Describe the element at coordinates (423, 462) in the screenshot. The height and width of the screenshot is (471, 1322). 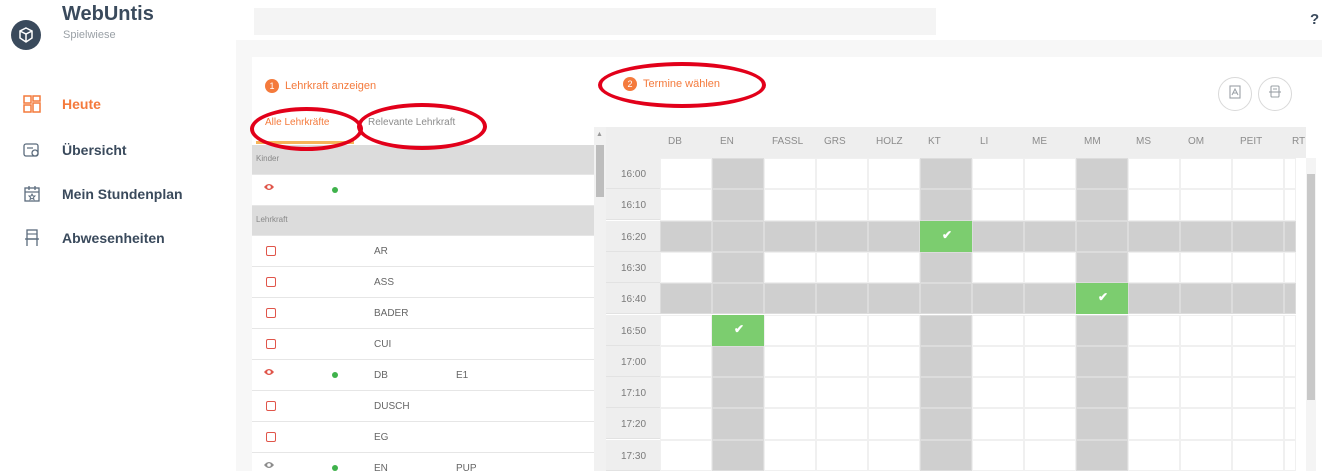
I see `list-item: EN PUP` at that location.